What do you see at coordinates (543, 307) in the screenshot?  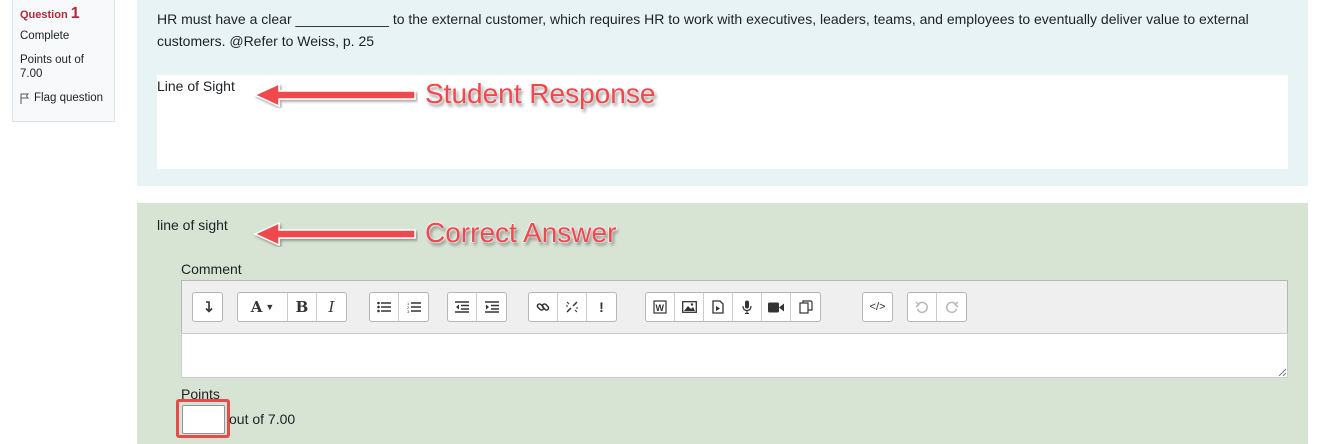 I see `link-icon` at bounding box center [543, 307].